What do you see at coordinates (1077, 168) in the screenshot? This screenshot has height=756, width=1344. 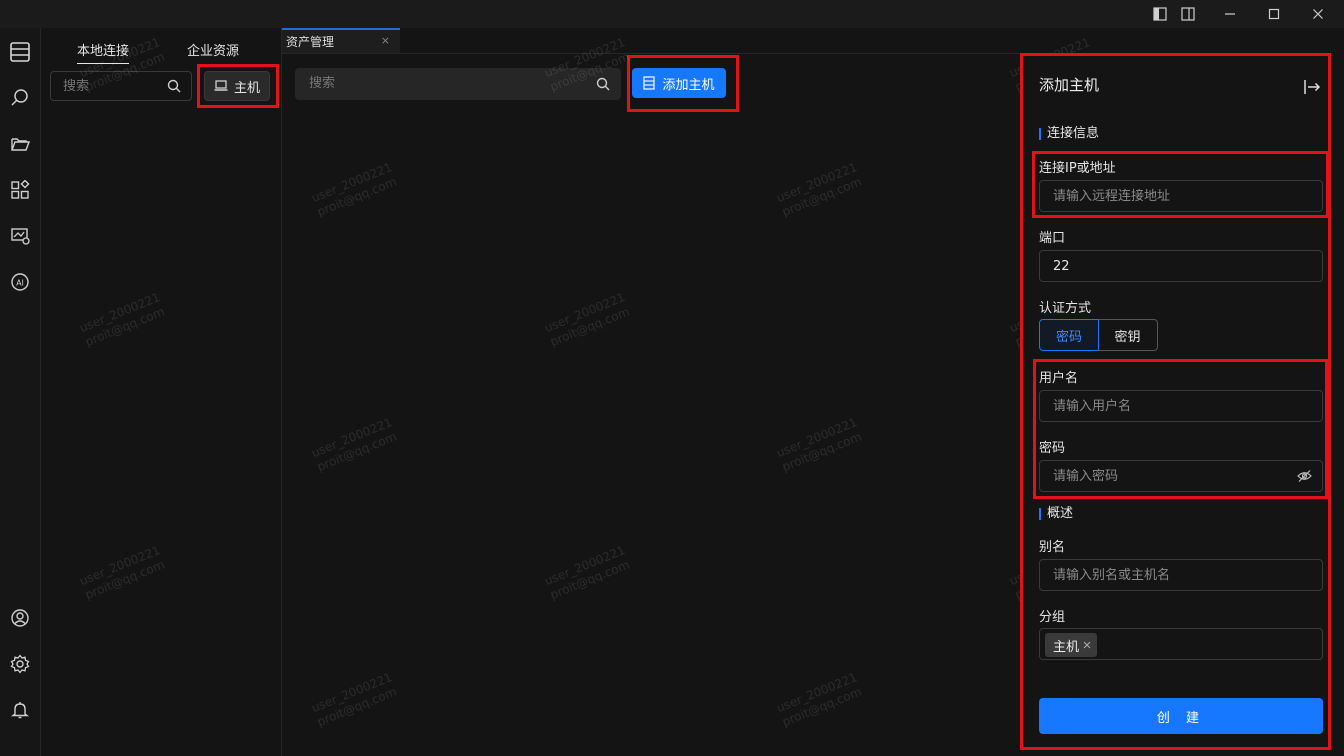 I see `ip-label: 连接IP或地址` at bounding box center [1077, 168].